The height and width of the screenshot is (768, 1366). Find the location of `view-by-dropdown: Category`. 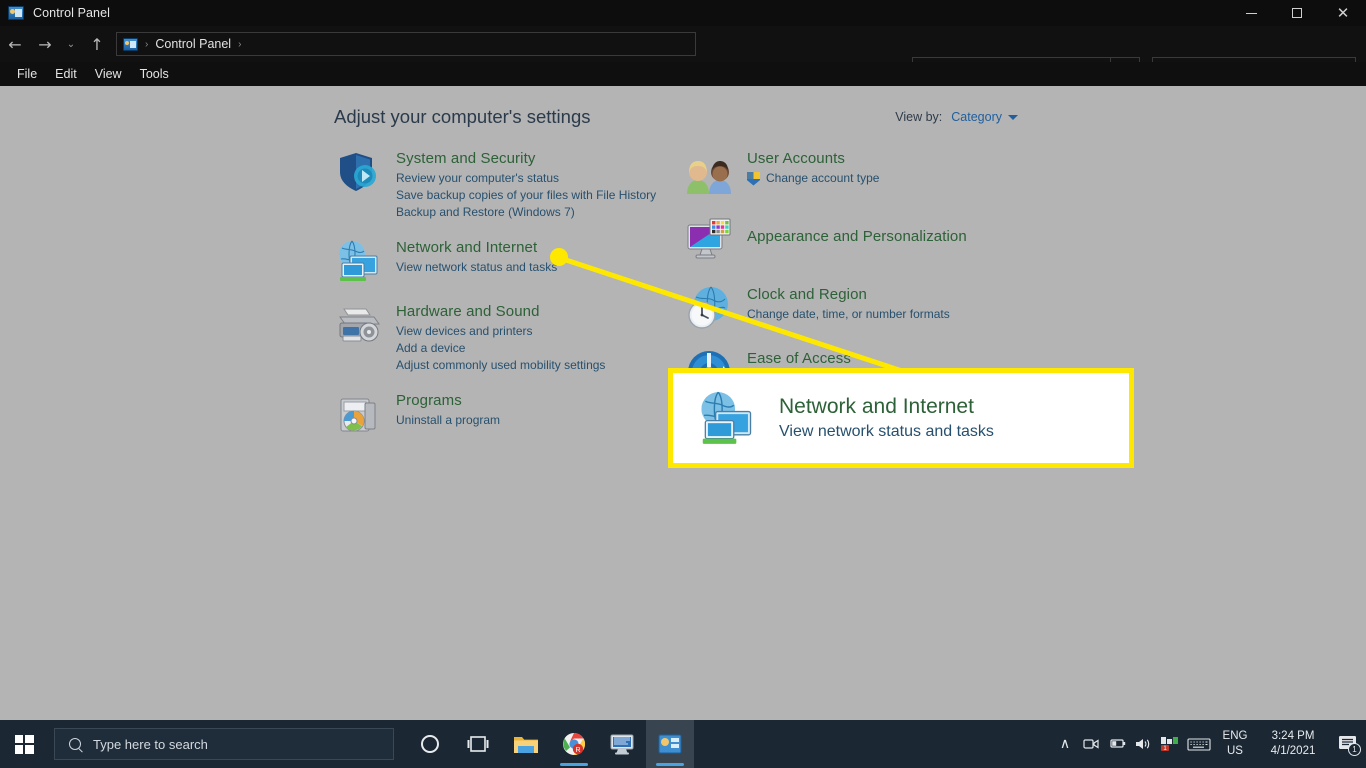

view-by-dropdown: Category is located at coordinates (984, 117).